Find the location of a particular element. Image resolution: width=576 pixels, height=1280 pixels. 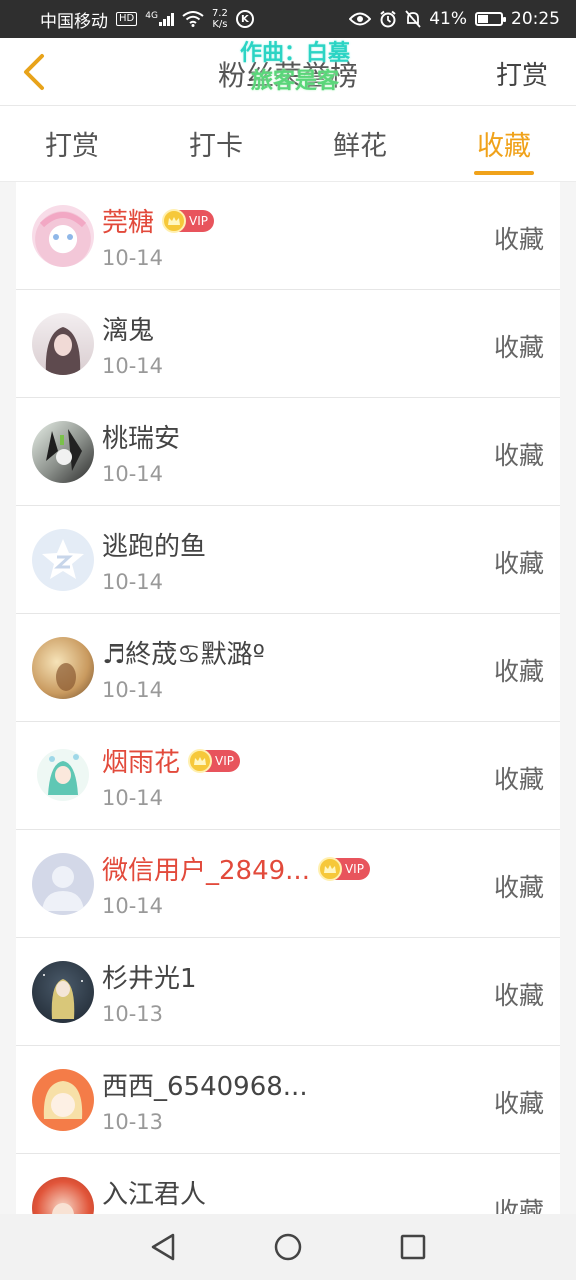

battery-level is located at coordinates (483, 19).